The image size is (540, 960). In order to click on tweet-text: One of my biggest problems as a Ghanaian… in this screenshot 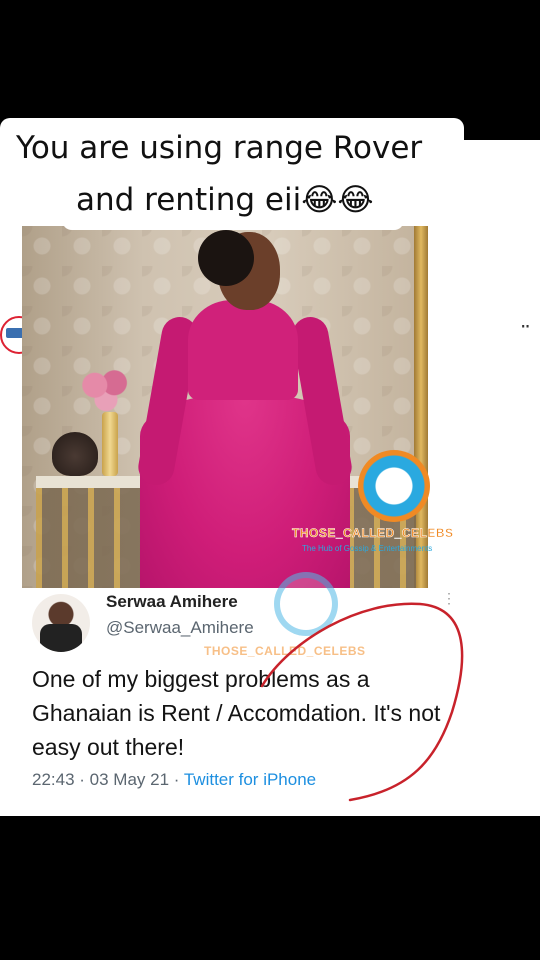, I will do `click(236, 713)`.